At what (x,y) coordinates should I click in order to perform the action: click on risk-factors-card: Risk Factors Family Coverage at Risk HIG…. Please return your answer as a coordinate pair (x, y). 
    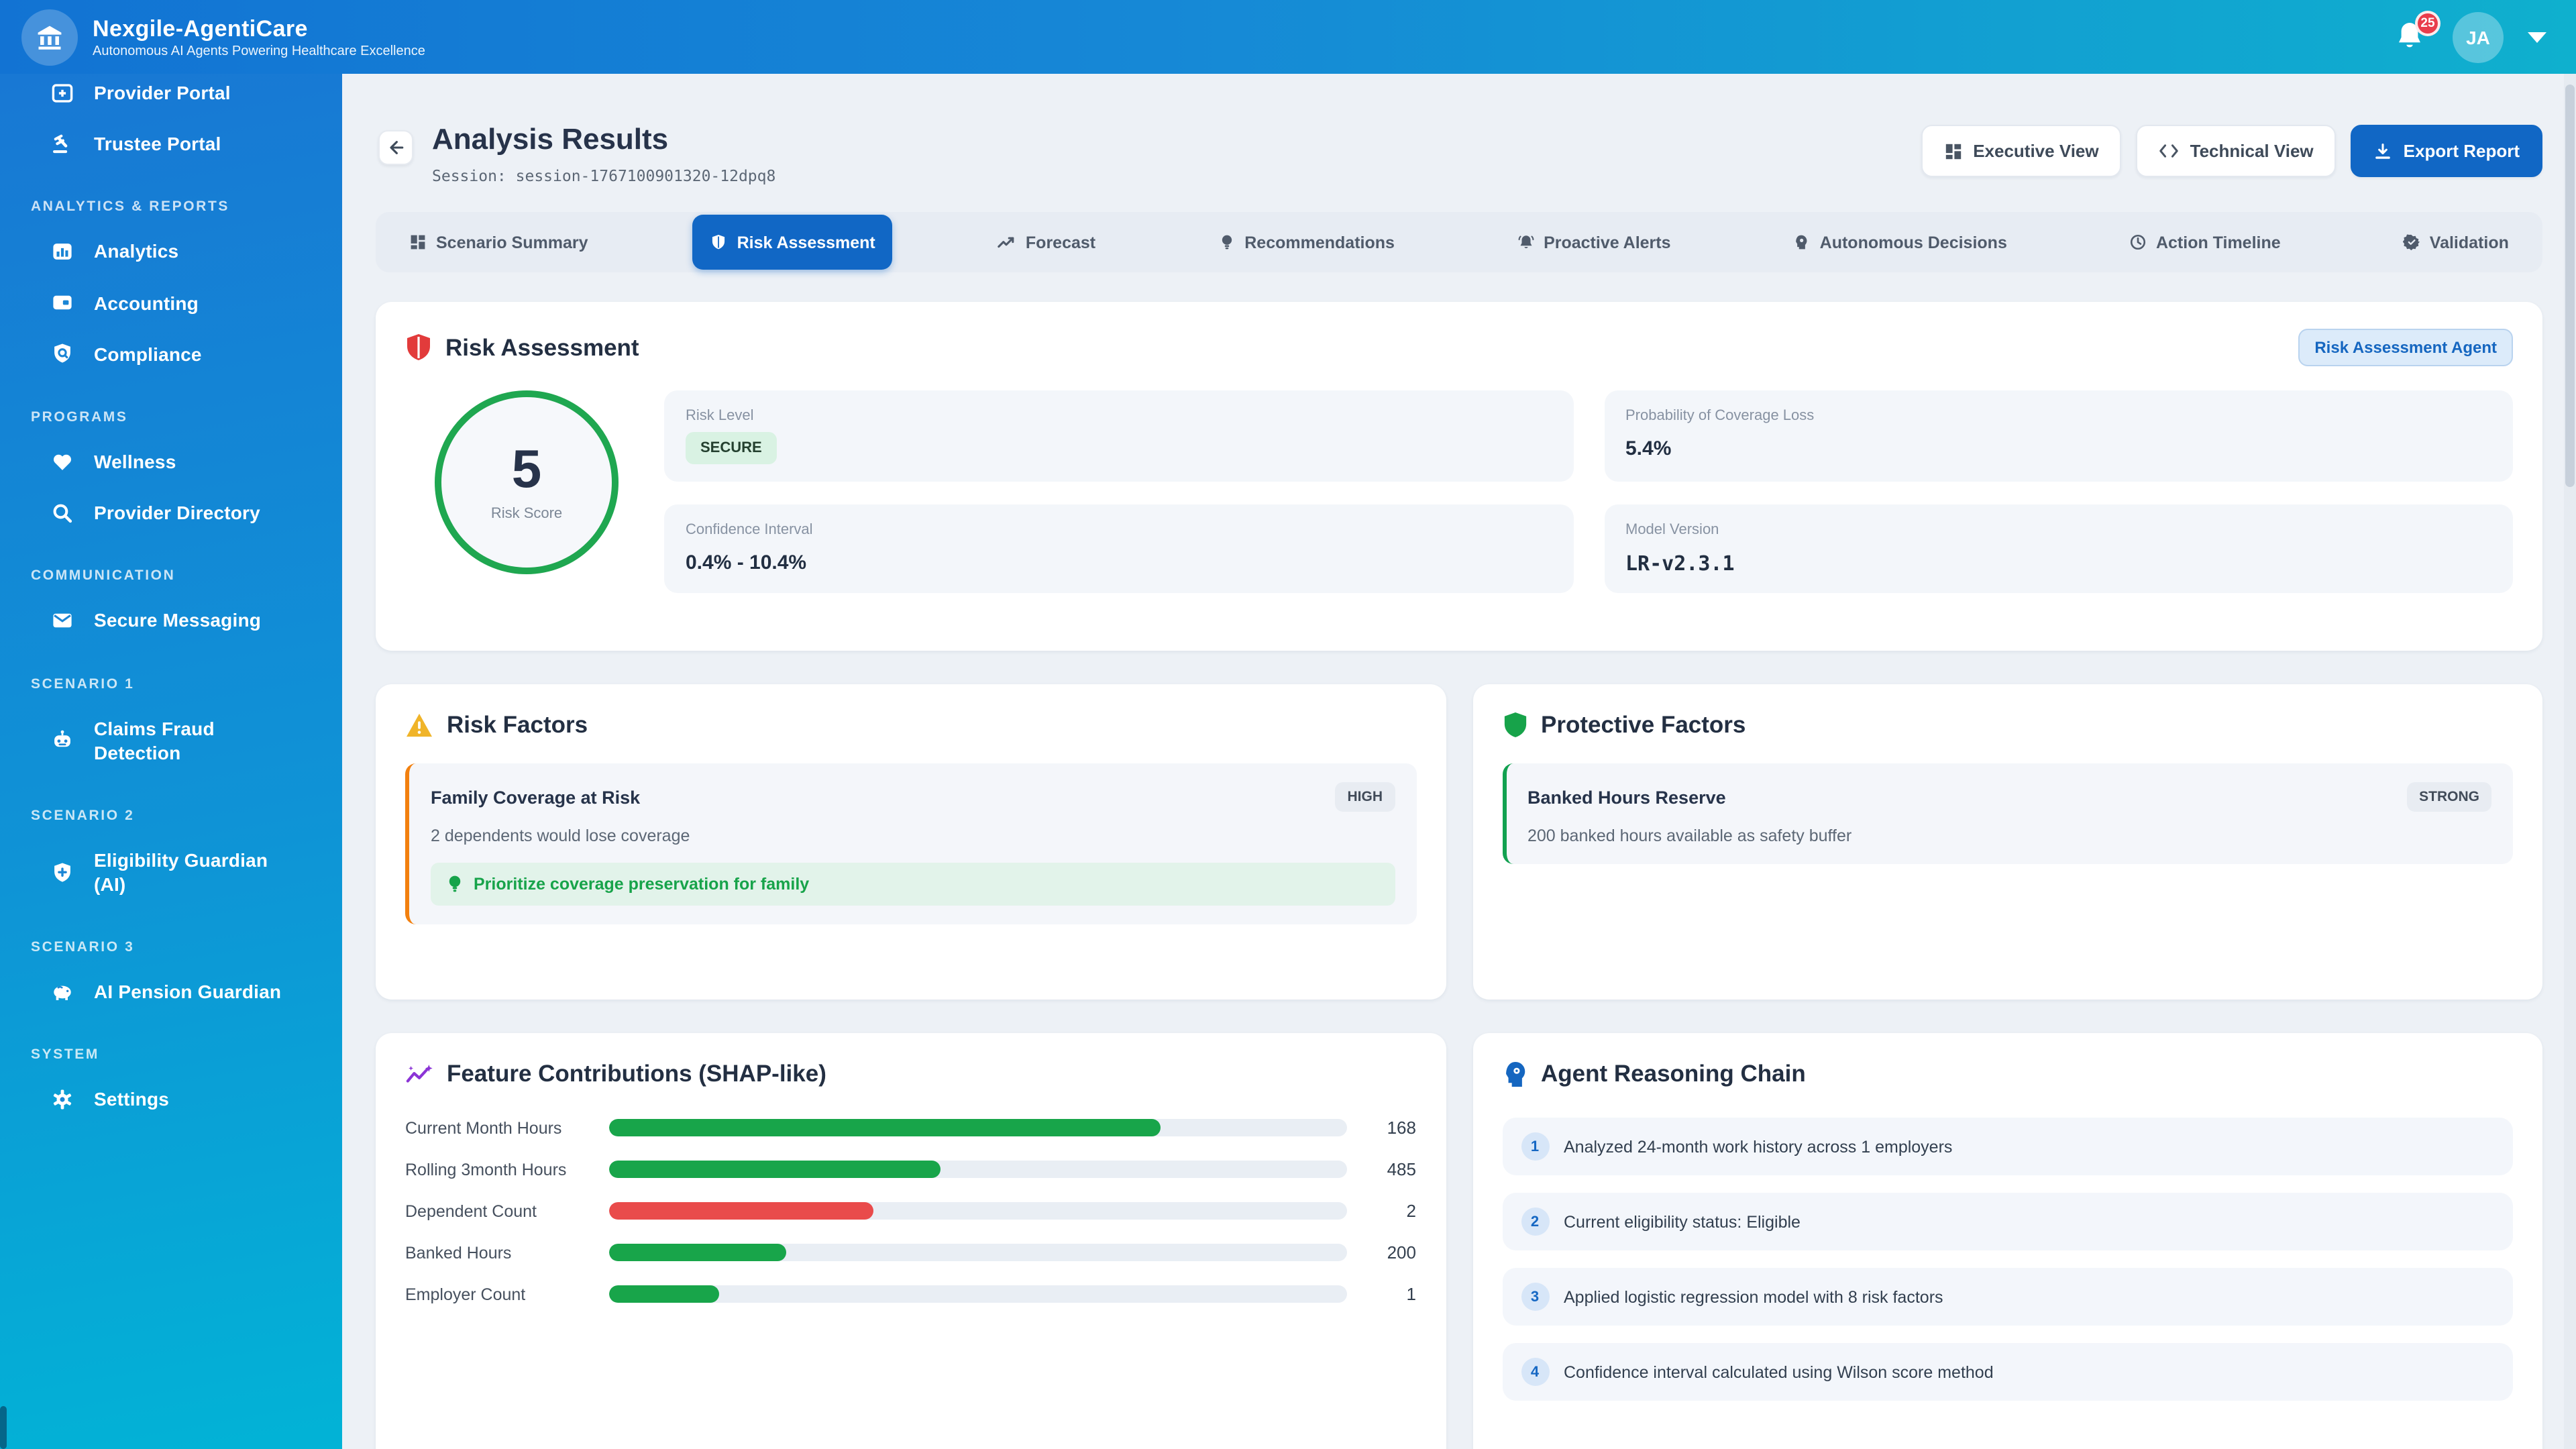
    Looking at the image, I should click on (911, 842).